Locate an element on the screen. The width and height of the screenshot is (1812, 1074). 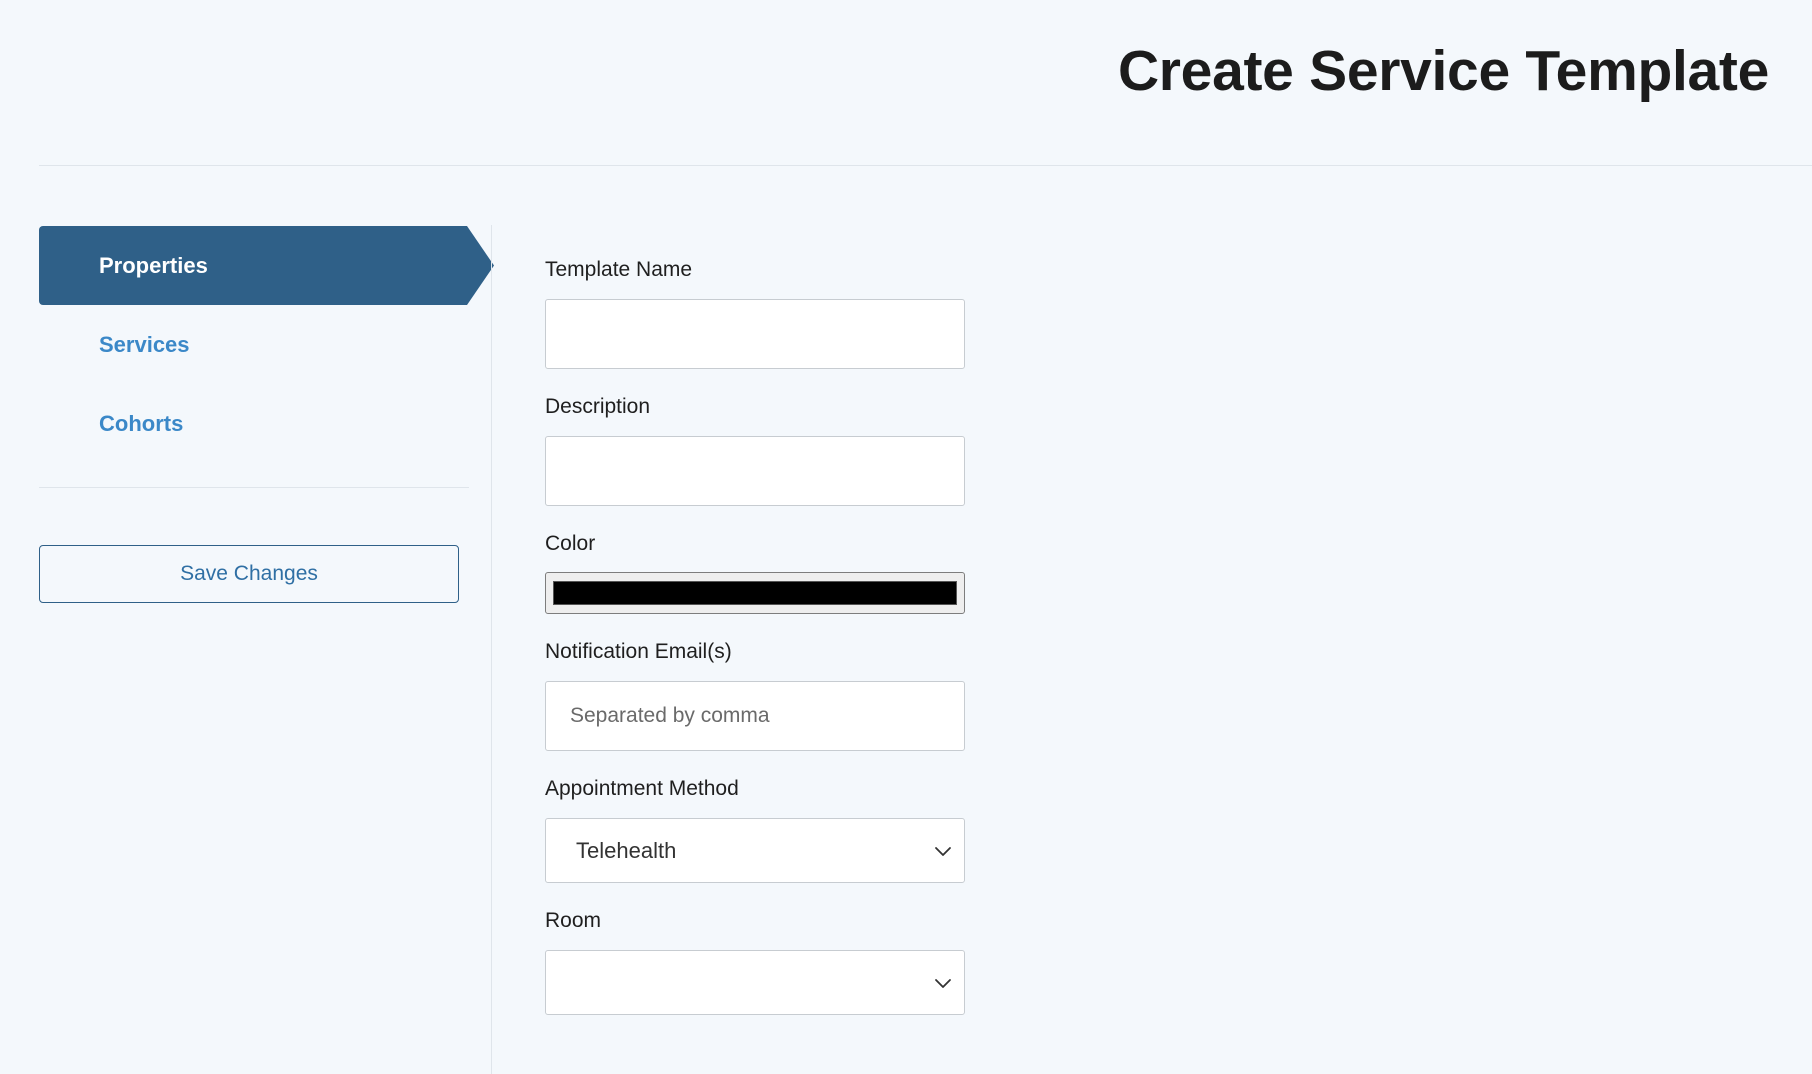
sidebar-item-label: Services is located at coordinates (144, 344).